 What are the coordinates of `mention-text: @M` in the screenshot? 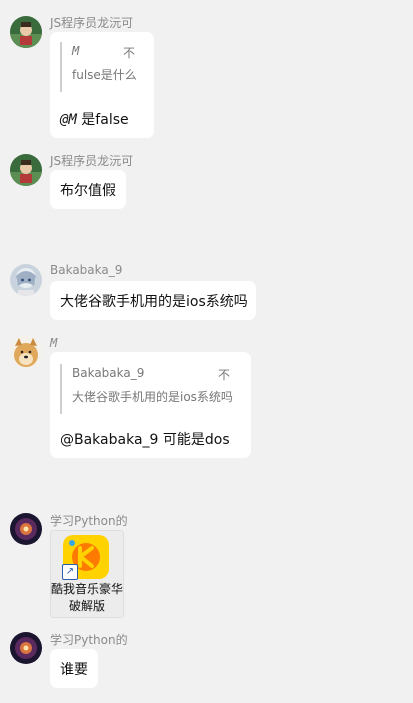 It's located at (68, 120).